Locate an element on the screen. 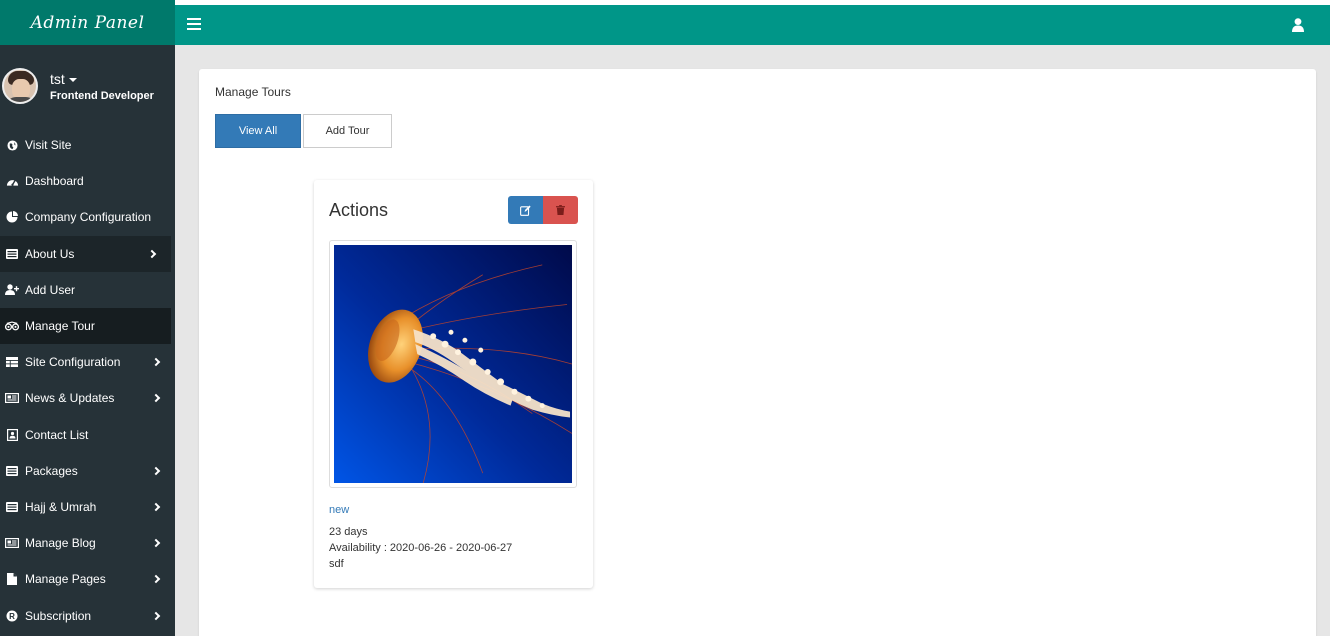 The height and width of the screenshot is (636, 1330). tour-description: sdf is located at coordinates (336, 564).